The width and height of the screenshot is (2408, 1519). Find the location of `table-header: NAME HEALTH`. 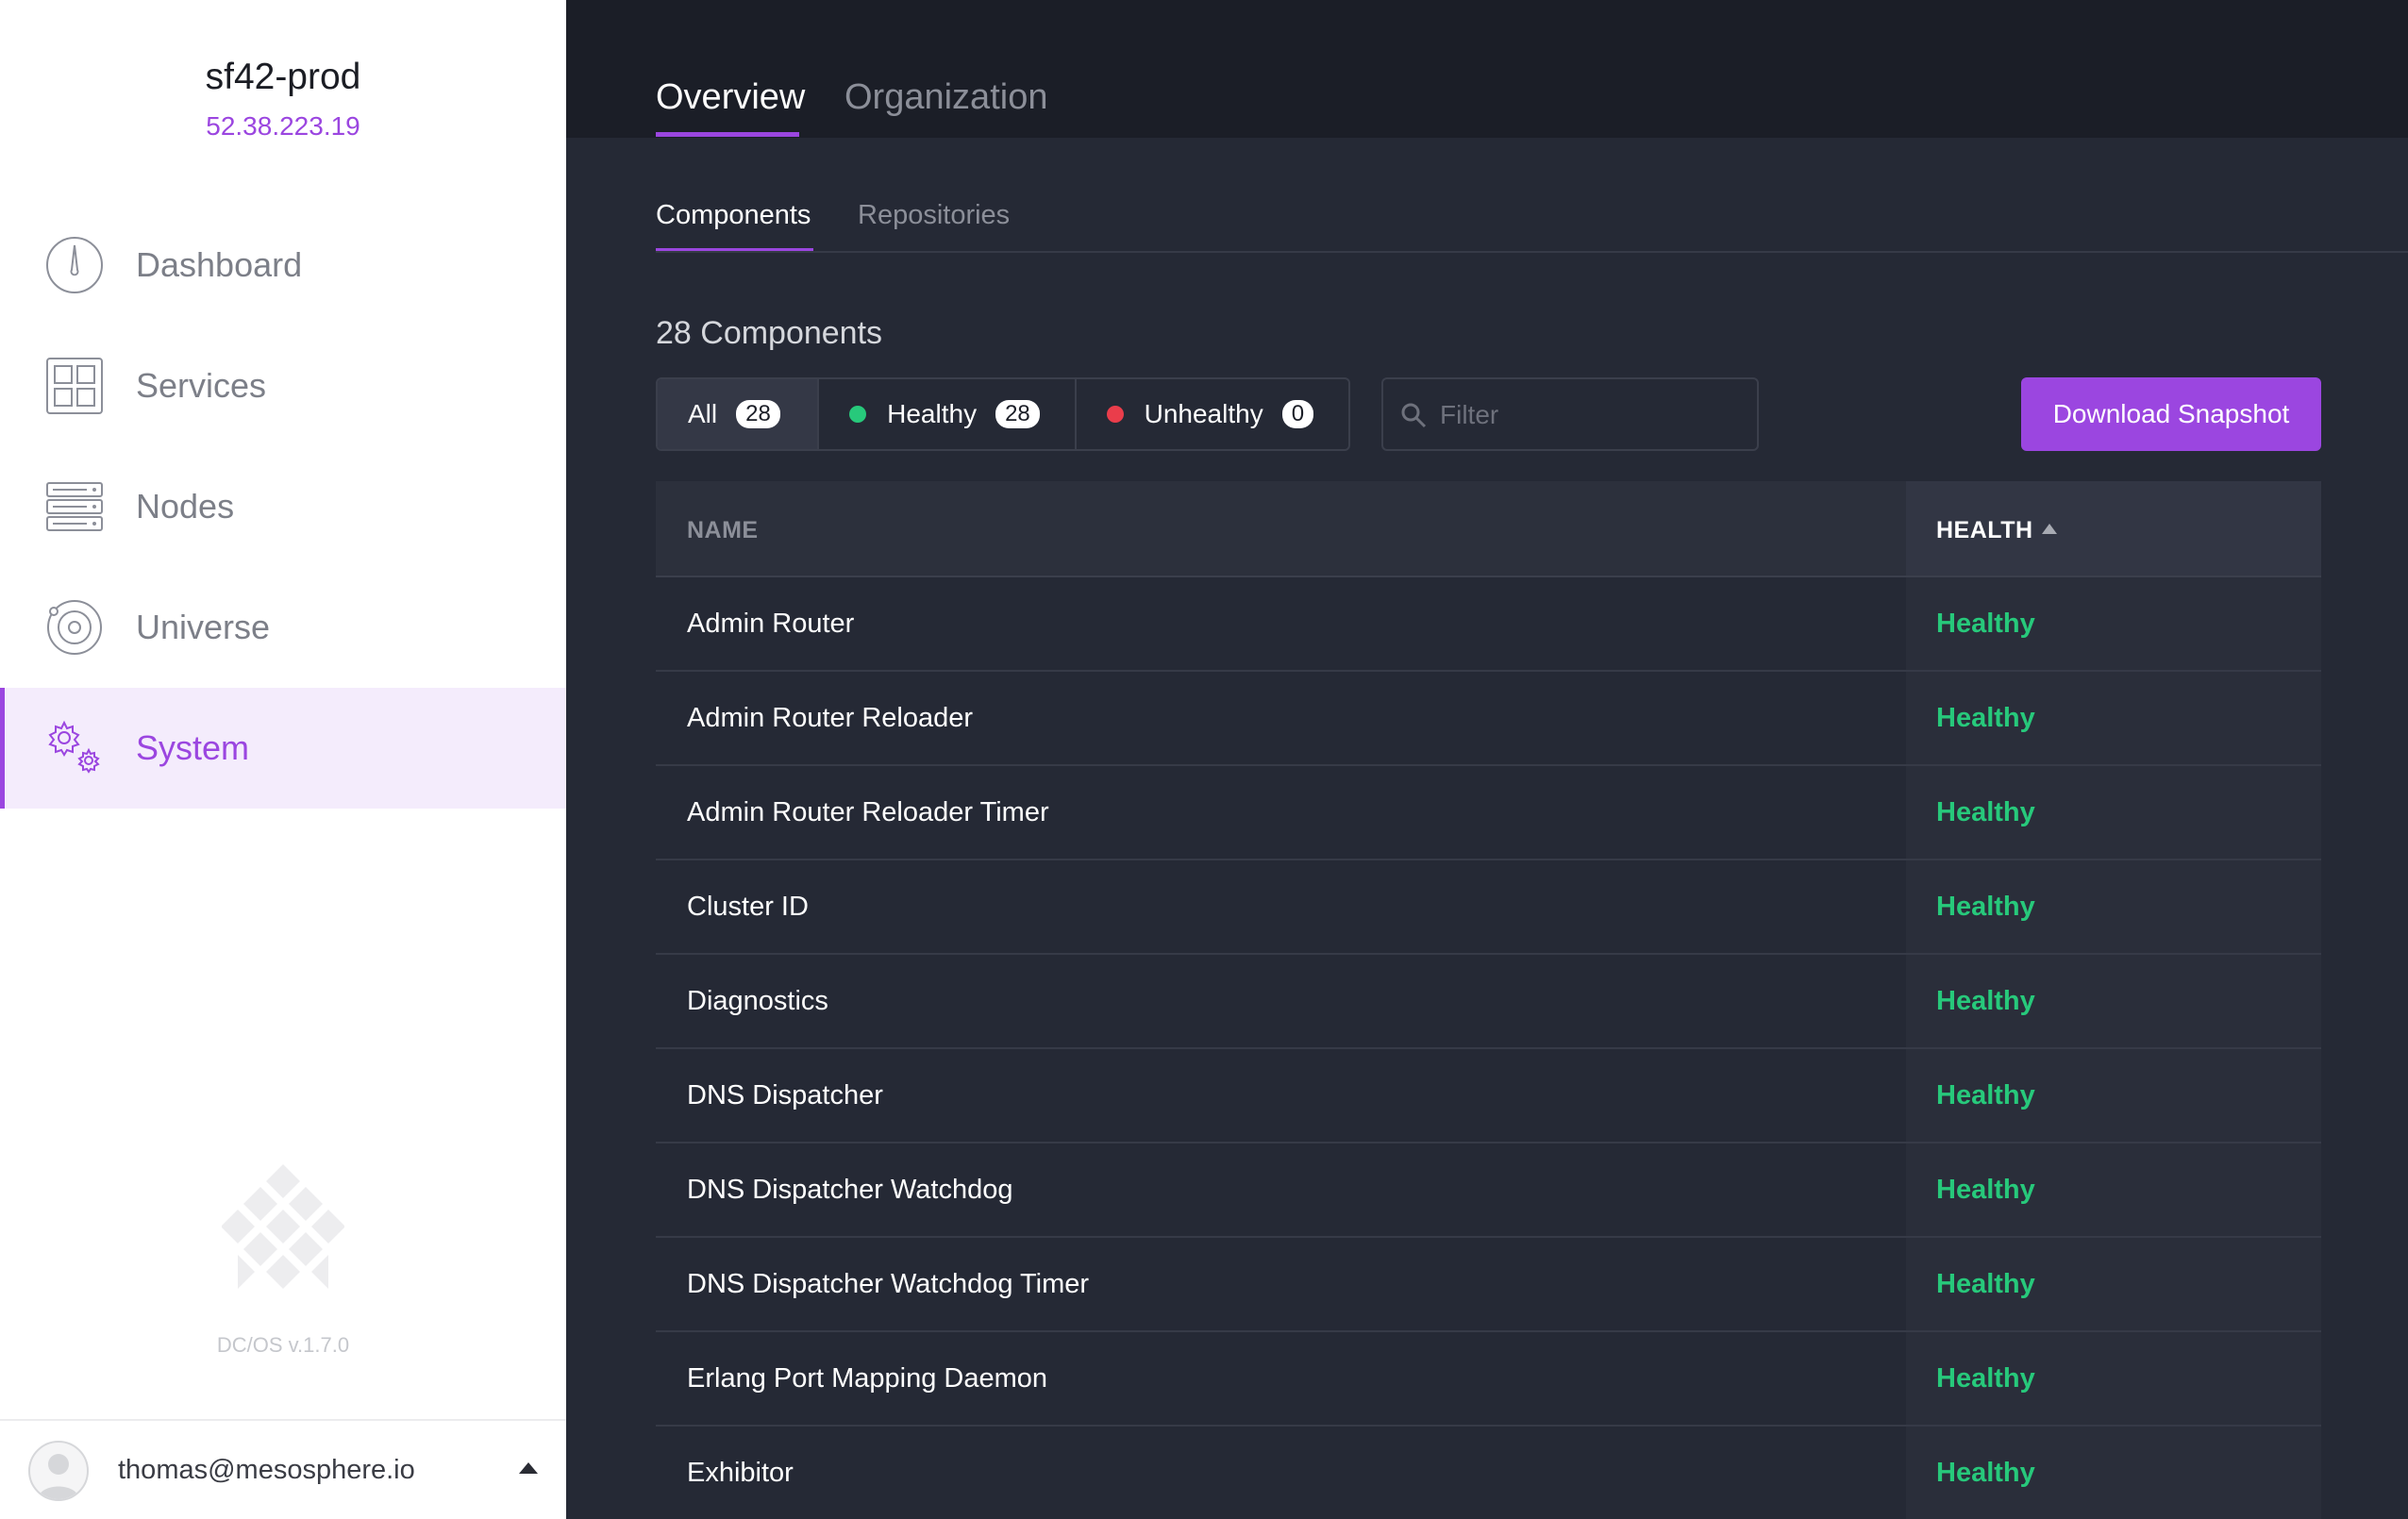

table-header: NAME HEALTH is located at coordinates (1488, 529).